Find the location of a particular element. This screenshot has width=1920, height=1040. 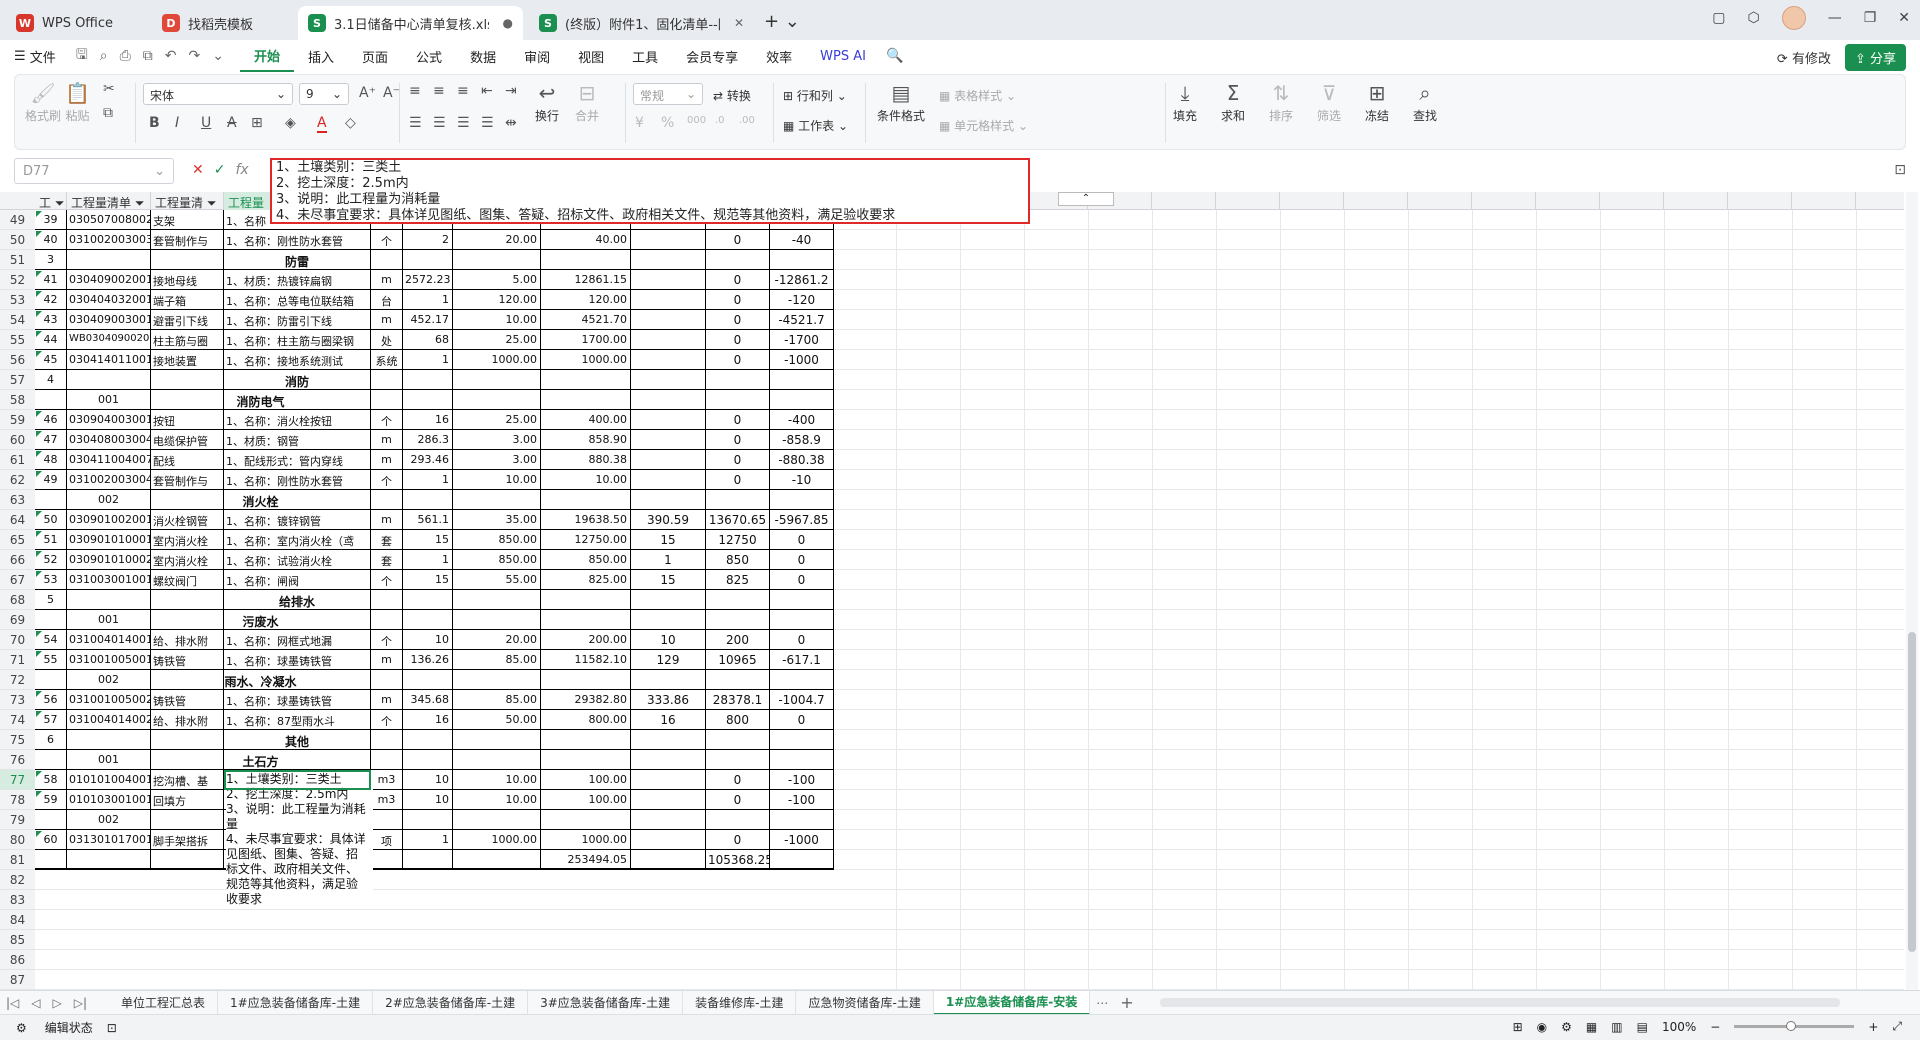

row-header: 75 is located at coordinates (17, 740).